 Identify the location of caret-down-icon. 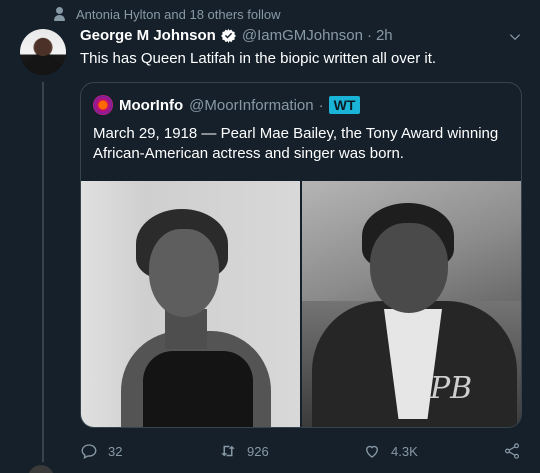
(515, 37).